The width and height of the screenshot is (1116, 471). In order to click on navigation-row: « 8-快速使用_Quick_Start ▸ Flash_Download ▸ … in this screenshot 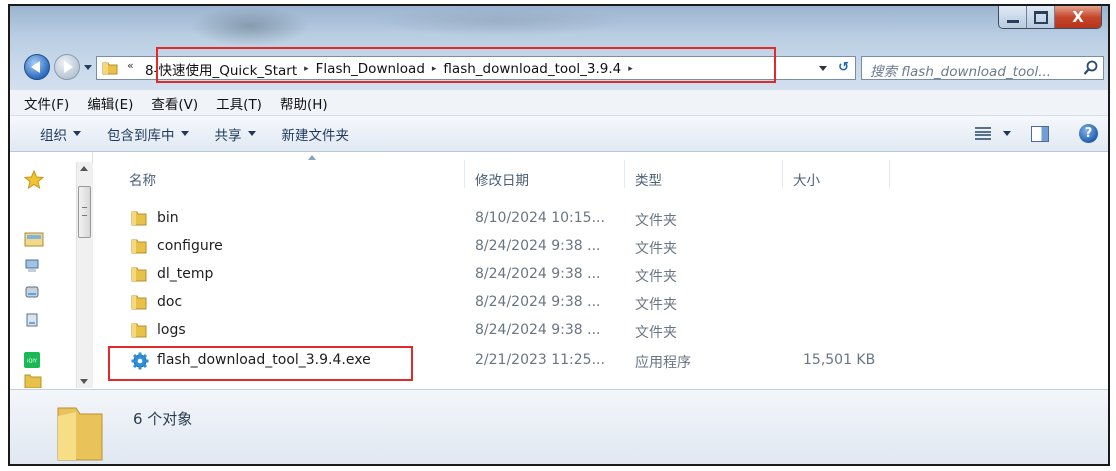, I will do `click(559, 66)`.